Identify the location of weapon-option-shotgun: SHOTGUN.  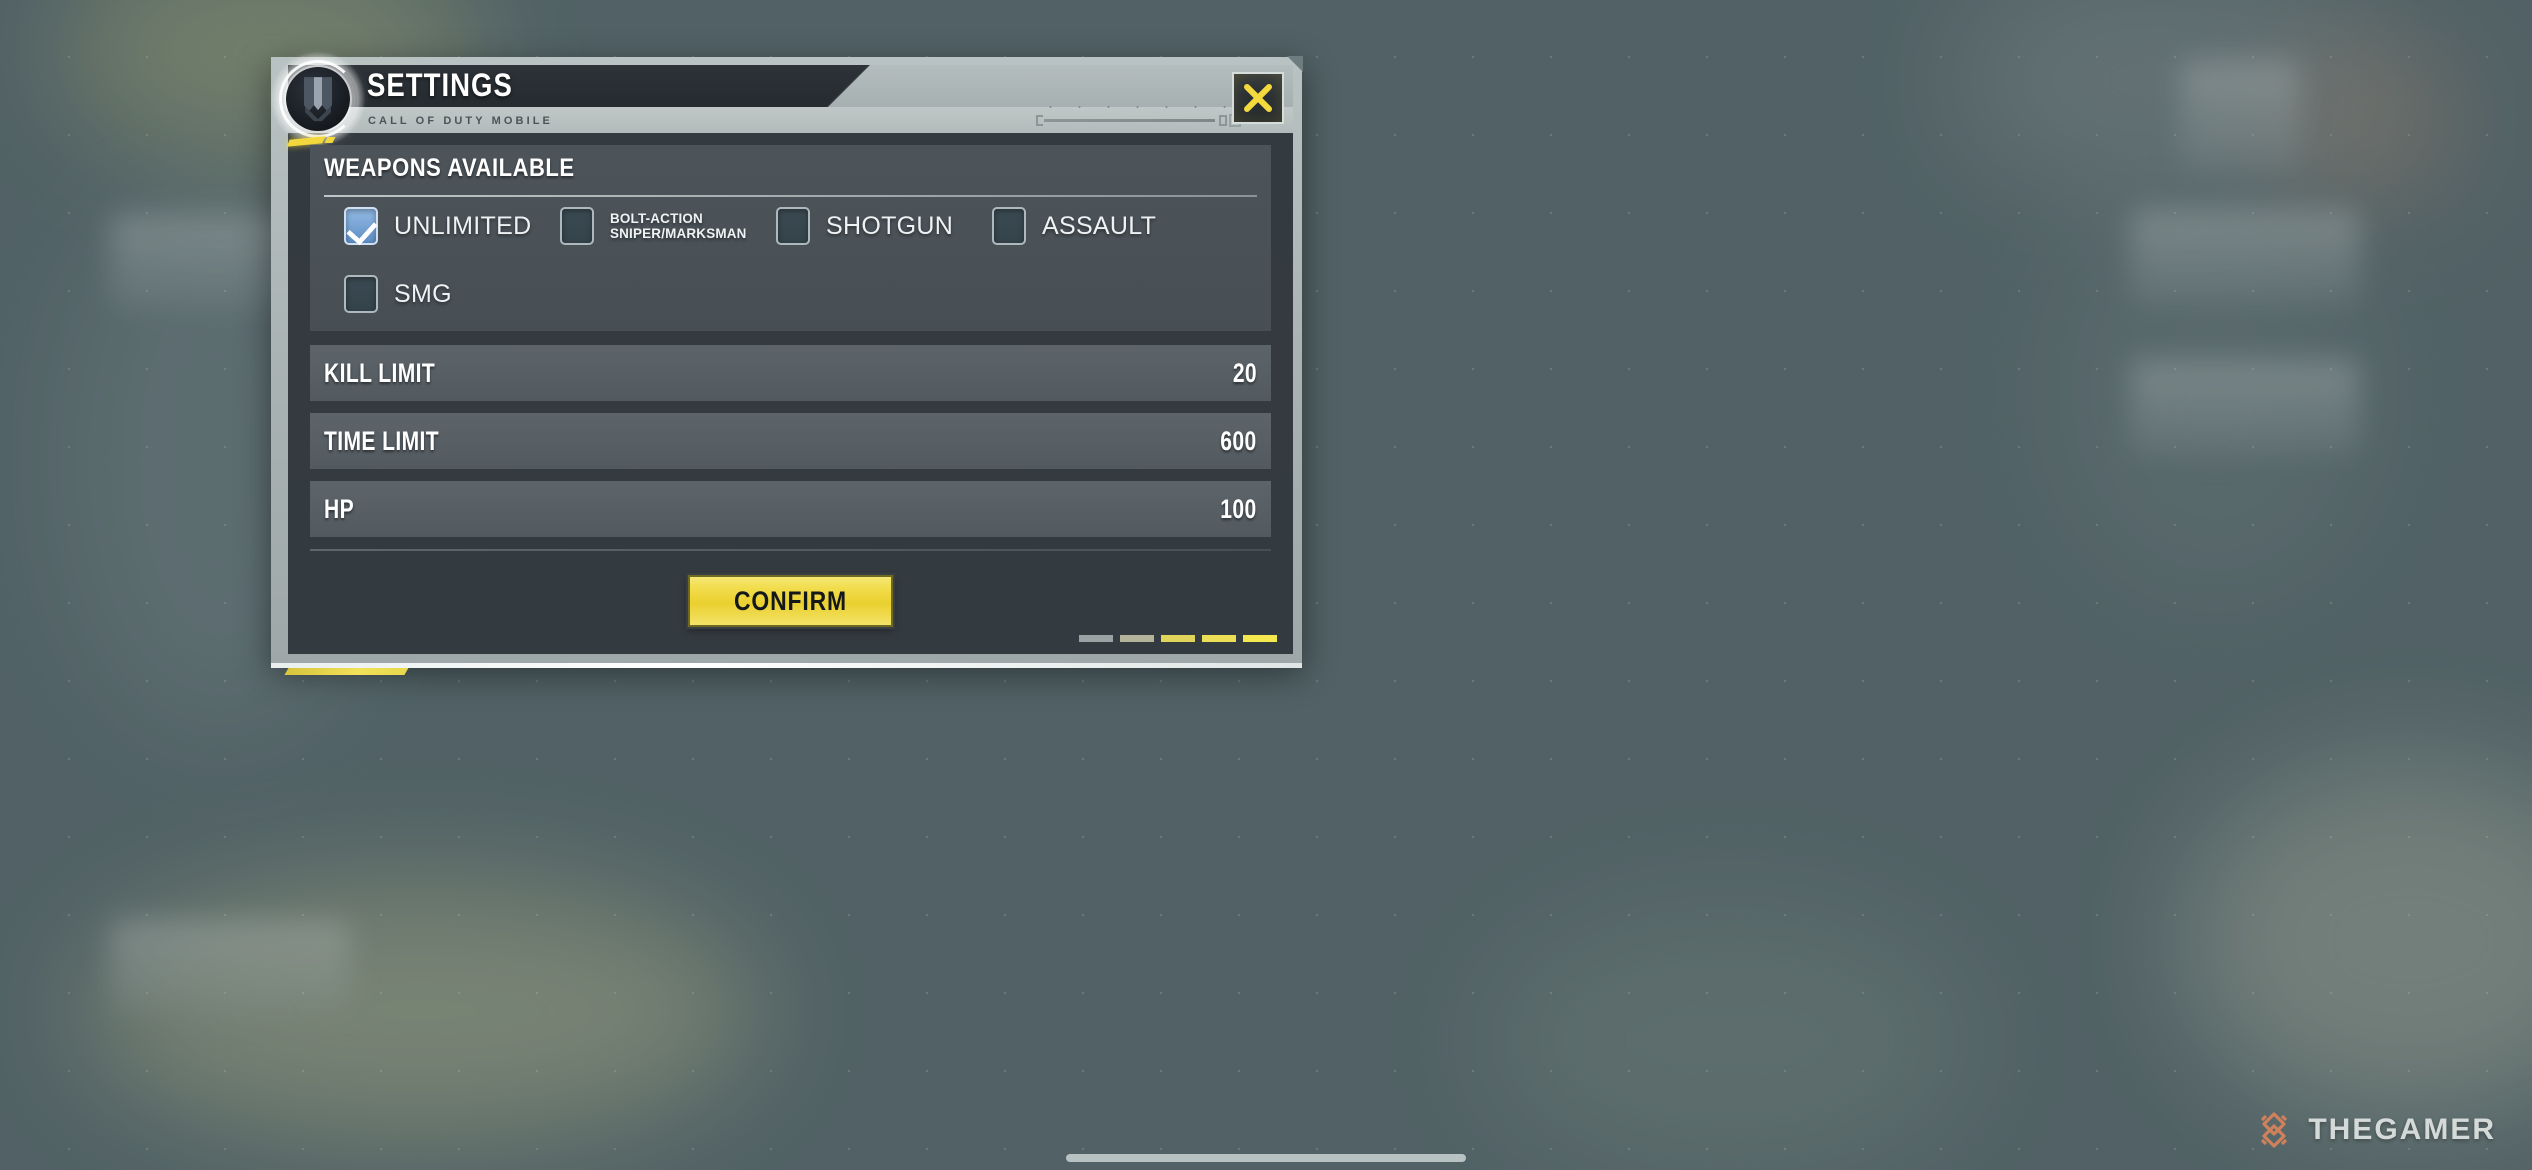
(884, 226).